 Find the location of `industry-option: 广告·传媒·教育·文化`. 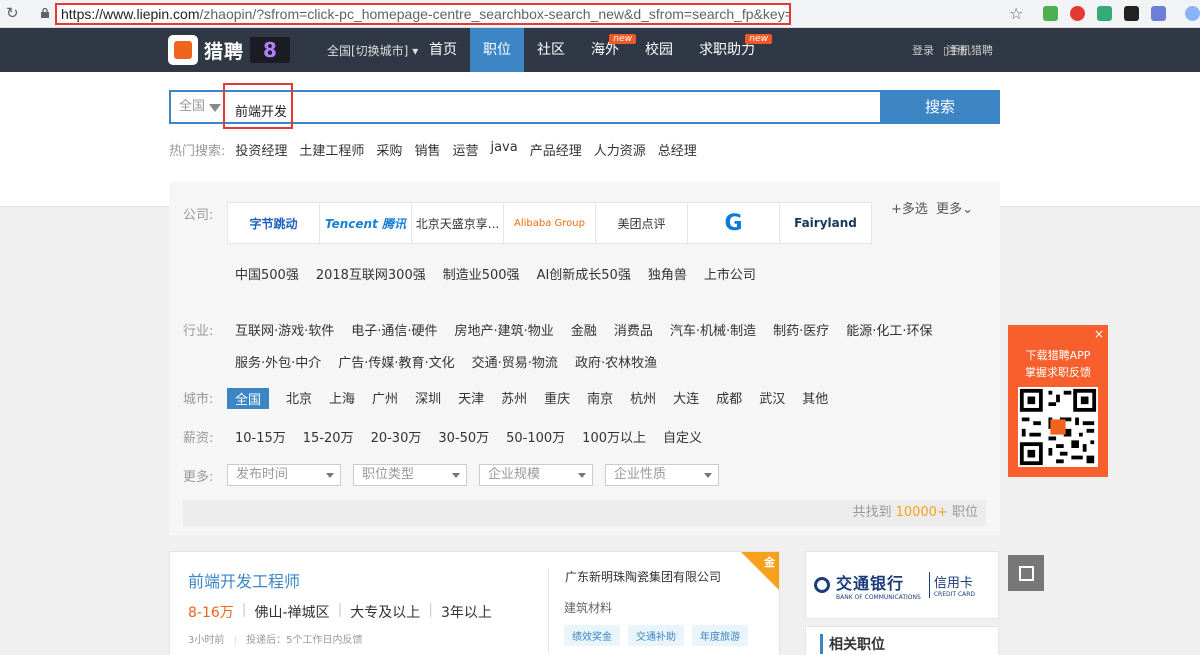

industry-option: 广告·传媒·教育·文化 is located at coordinates (396, 361).